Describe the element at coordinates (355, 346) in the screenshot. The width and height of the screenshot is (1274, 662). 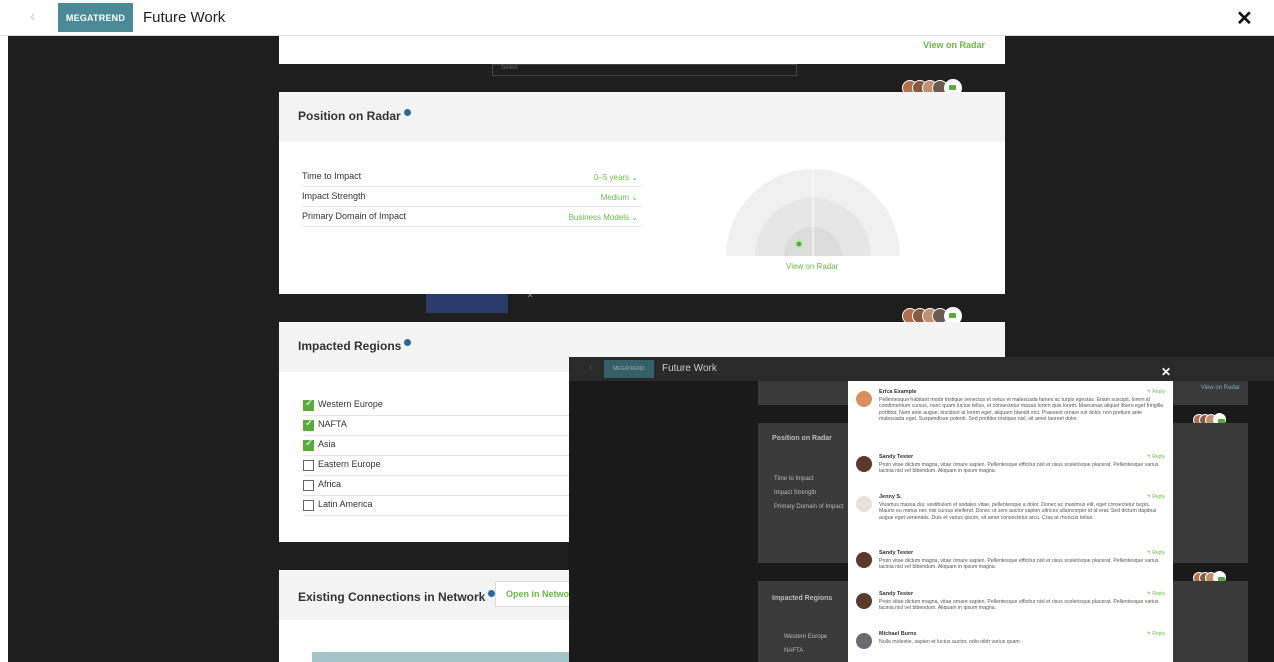
I see `card-title: Impacted Regions` at that location.